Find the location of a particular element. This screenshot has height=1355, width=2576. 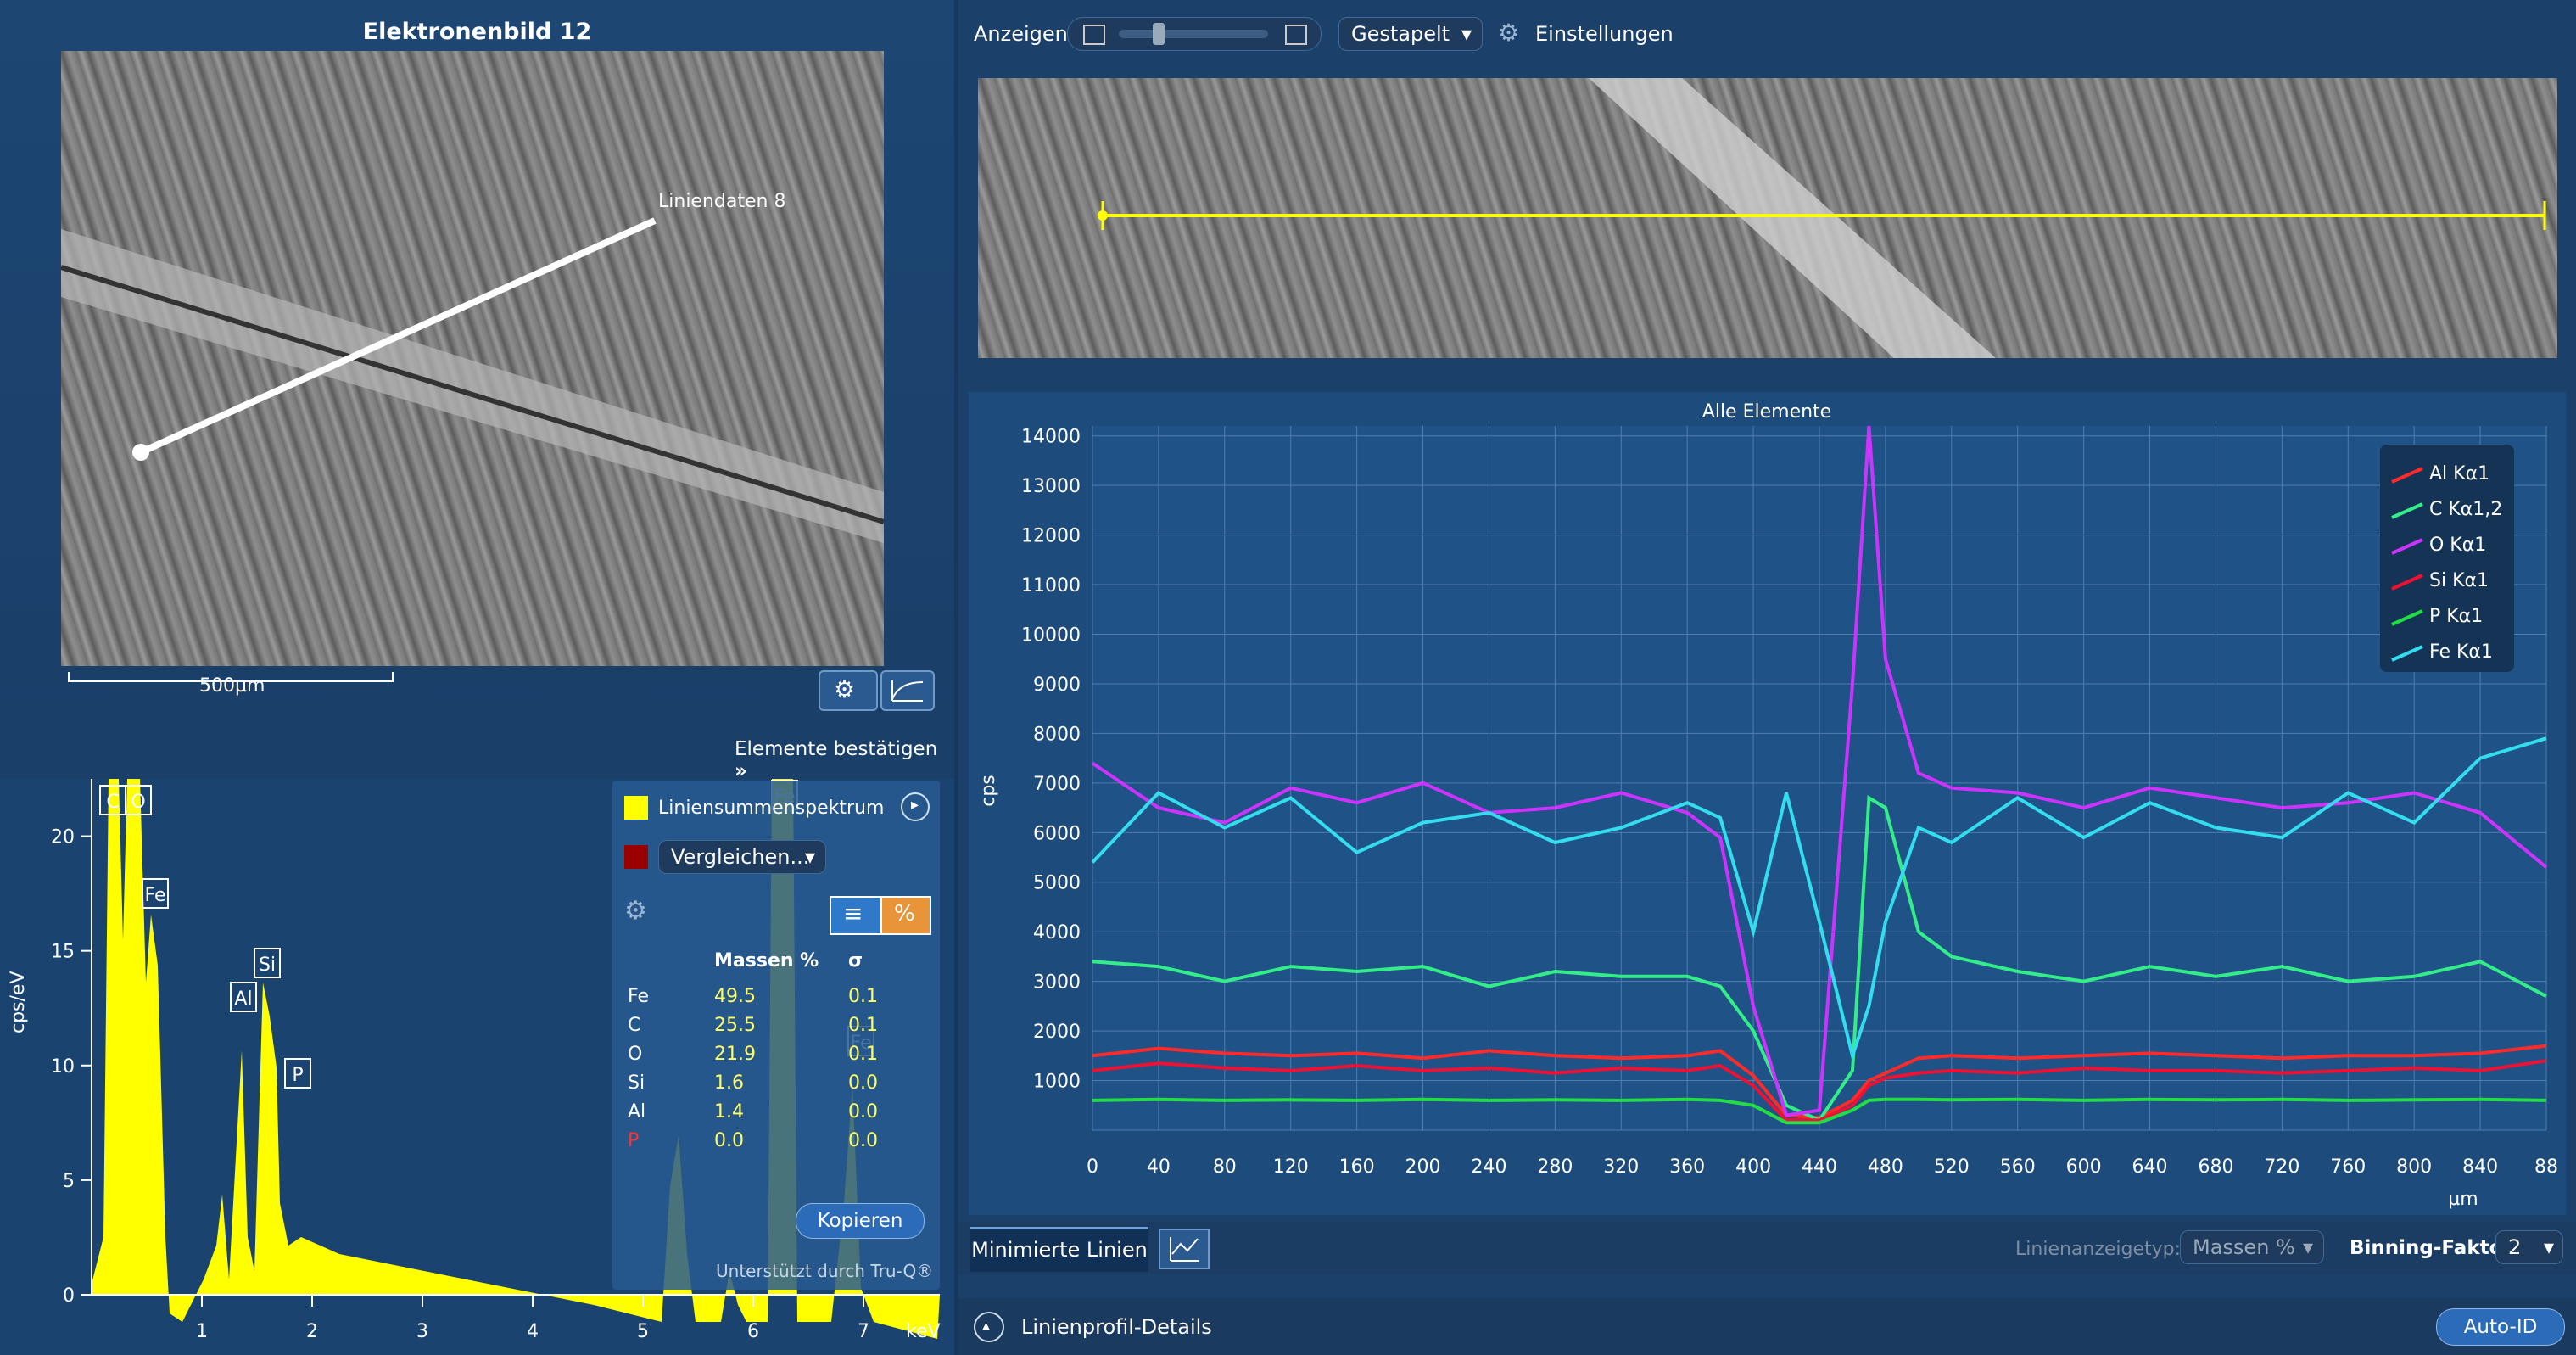

result-mass: 0.0 is located at coordinates (729, 1140).